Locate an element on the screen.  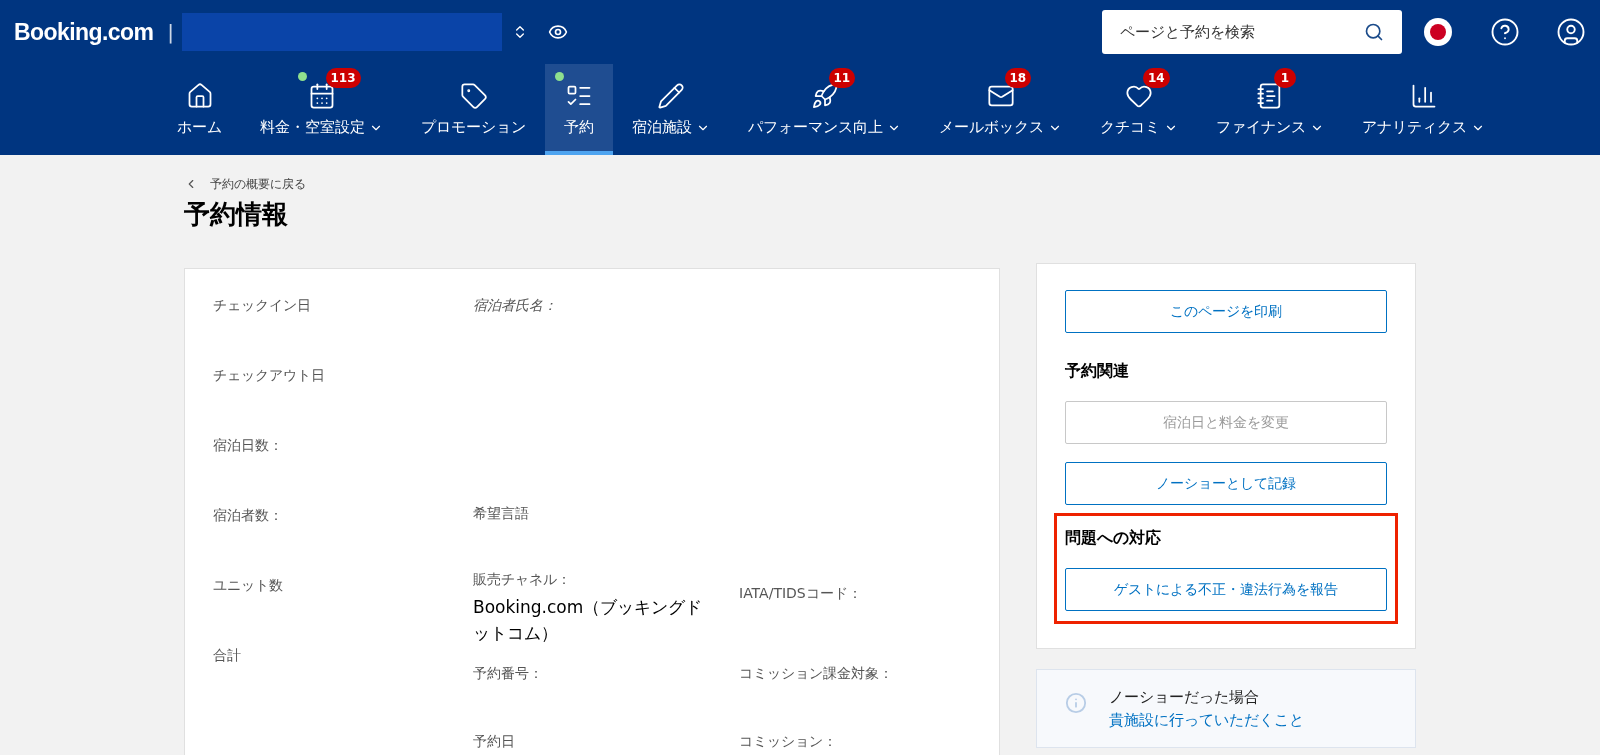
page-title: 予約情報 is located at coordinates (236, 214).